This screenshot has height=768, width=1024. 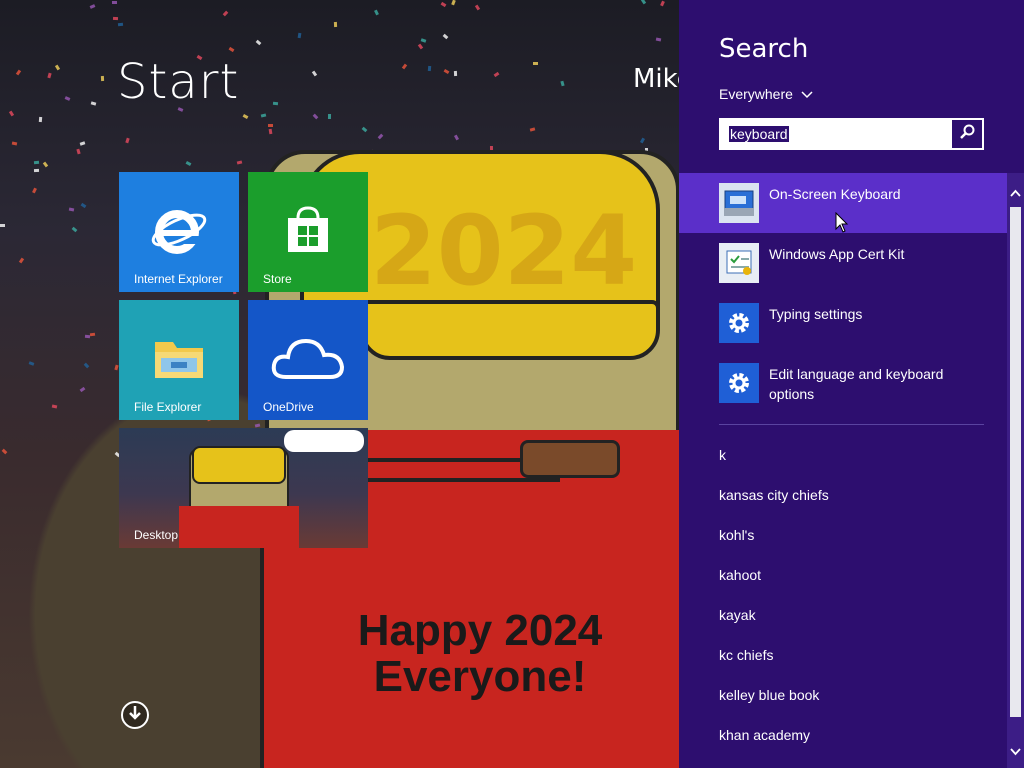 What do you see at coordinates (837, 254) in the screenshot?
I see `search-result-label: Windows App Cert Kit` at bounding box center [837, 254].